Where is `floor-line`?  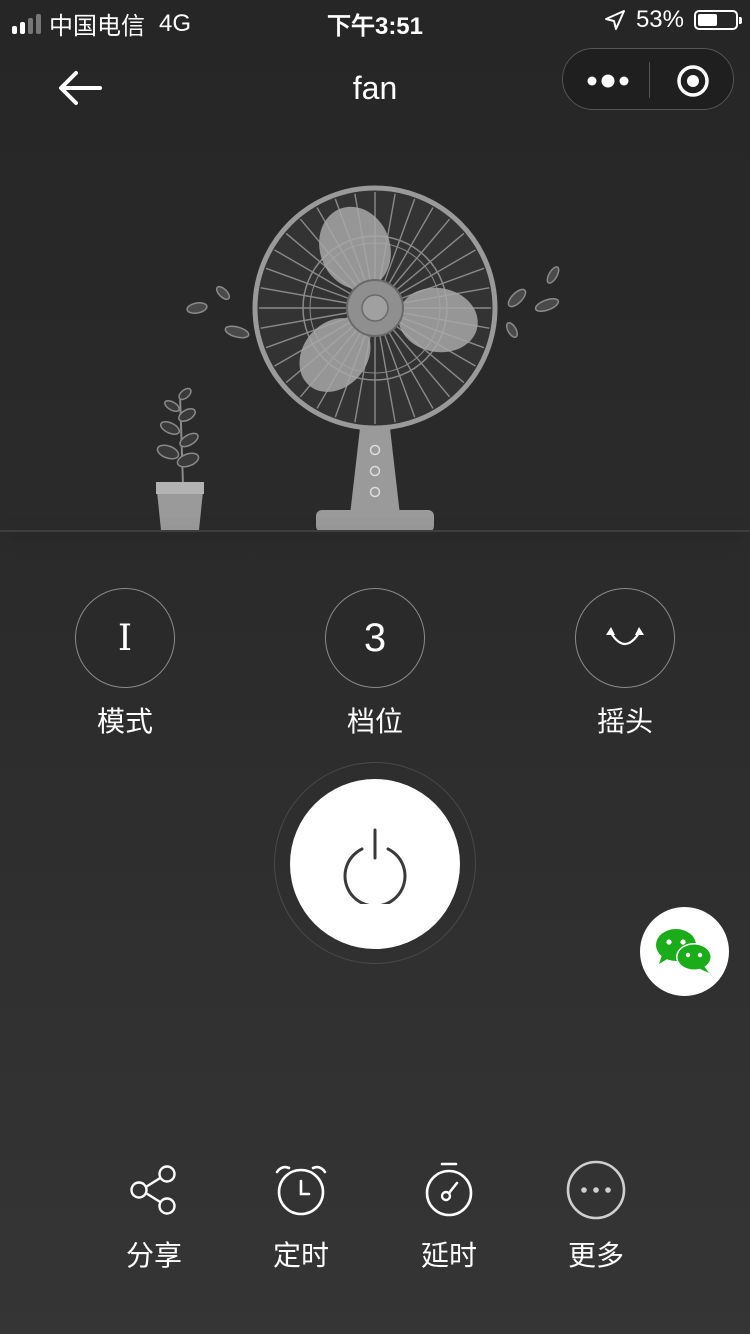 floor-line is located at coordinates (375, 531).